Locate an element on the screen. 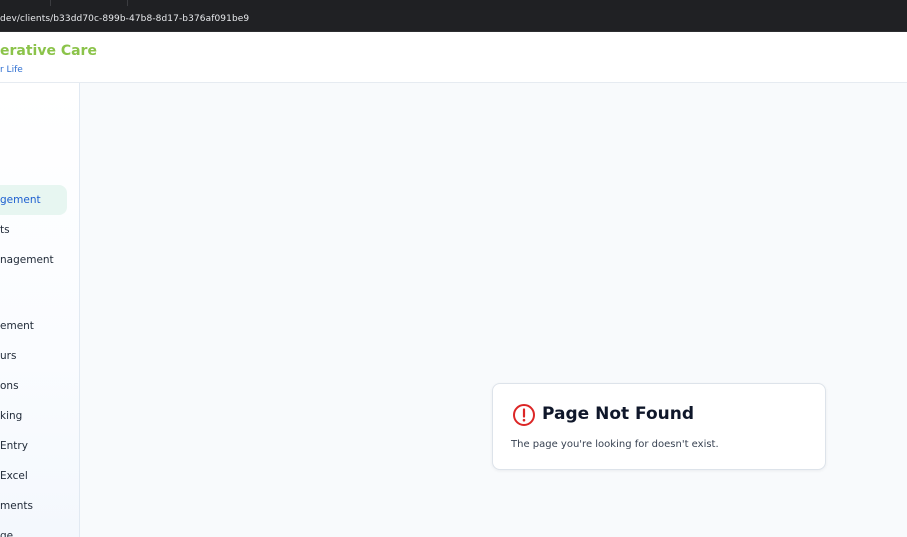 The height and width of the screenshot is (537, 907). app-header: erative Care r Life is located at coordinates (453, 57).